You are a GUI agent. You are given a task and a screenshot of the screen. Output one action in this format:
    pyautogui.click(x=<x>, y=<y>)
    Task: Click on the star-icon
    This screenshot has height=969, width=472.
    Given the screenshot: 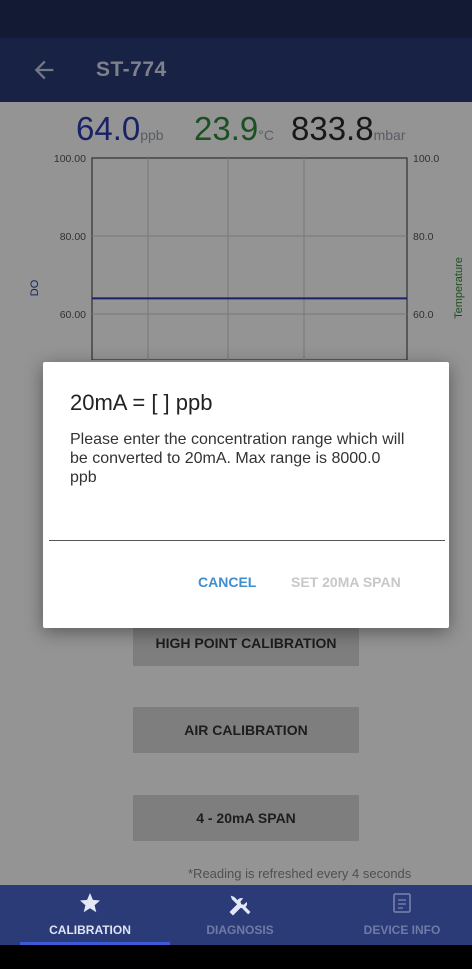 What is the action you would take?
    pyautogui.click(x=90, y=903)
    